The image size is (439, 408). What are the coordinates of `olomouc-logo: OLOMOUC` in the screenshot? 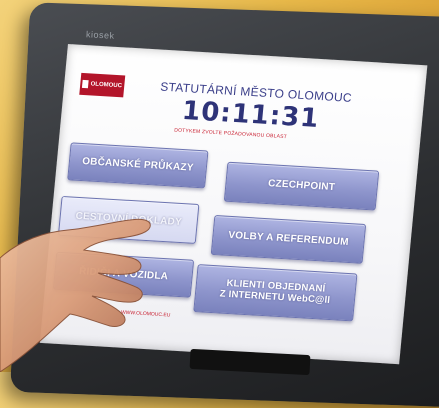 It's located at (102, 85).